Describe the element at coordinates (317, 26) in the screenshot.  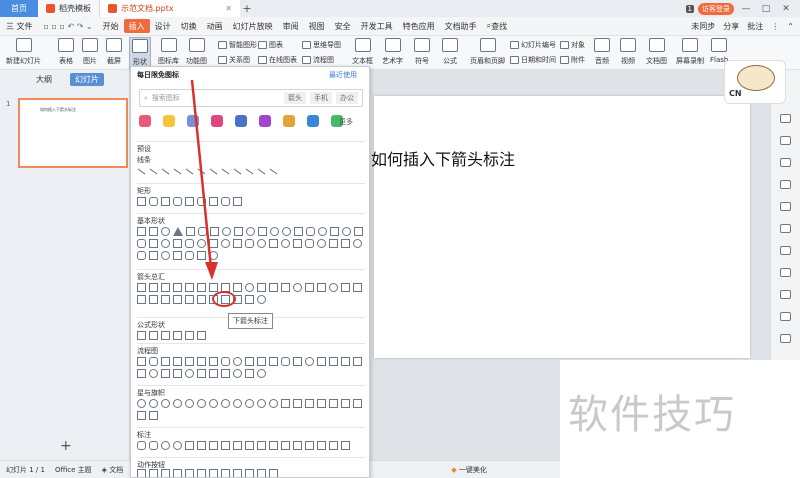
I see `menu-view: 视图` at that location.